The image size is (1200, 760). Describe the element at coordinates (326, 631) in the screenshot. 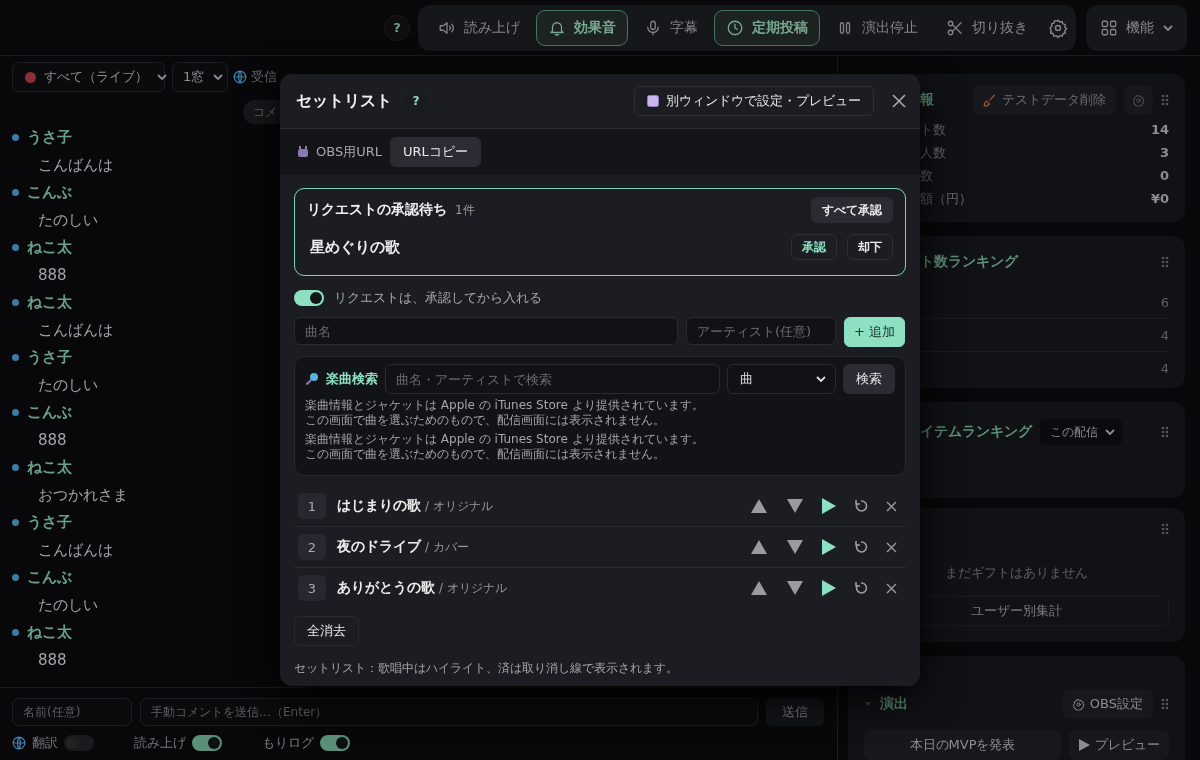

I see `clear-all-button: 全消去` at that location.